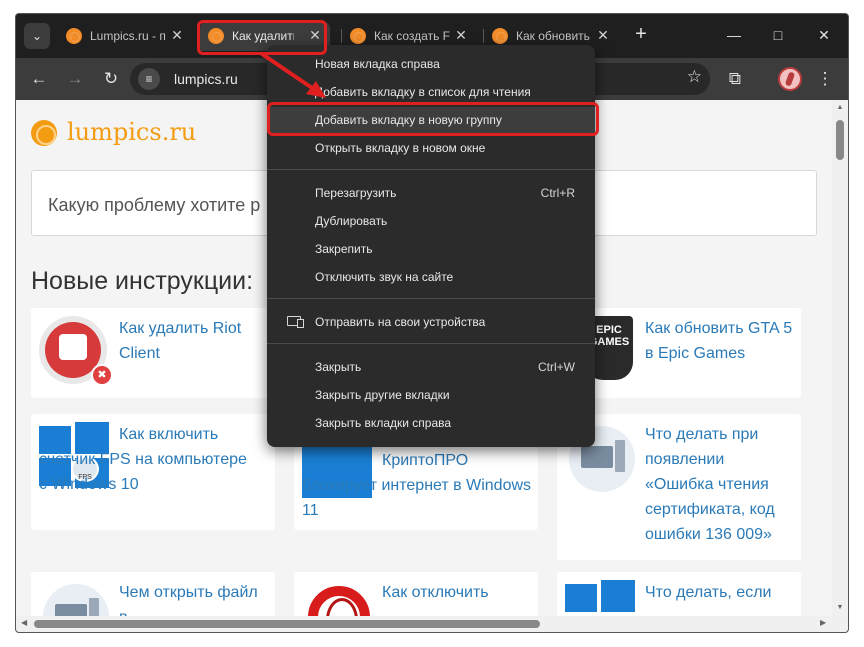  Describe the element at coordinates (423, 92) in the screenshot. I see `menu-item-label: Добавить вкладку в список для чтения` at that location.